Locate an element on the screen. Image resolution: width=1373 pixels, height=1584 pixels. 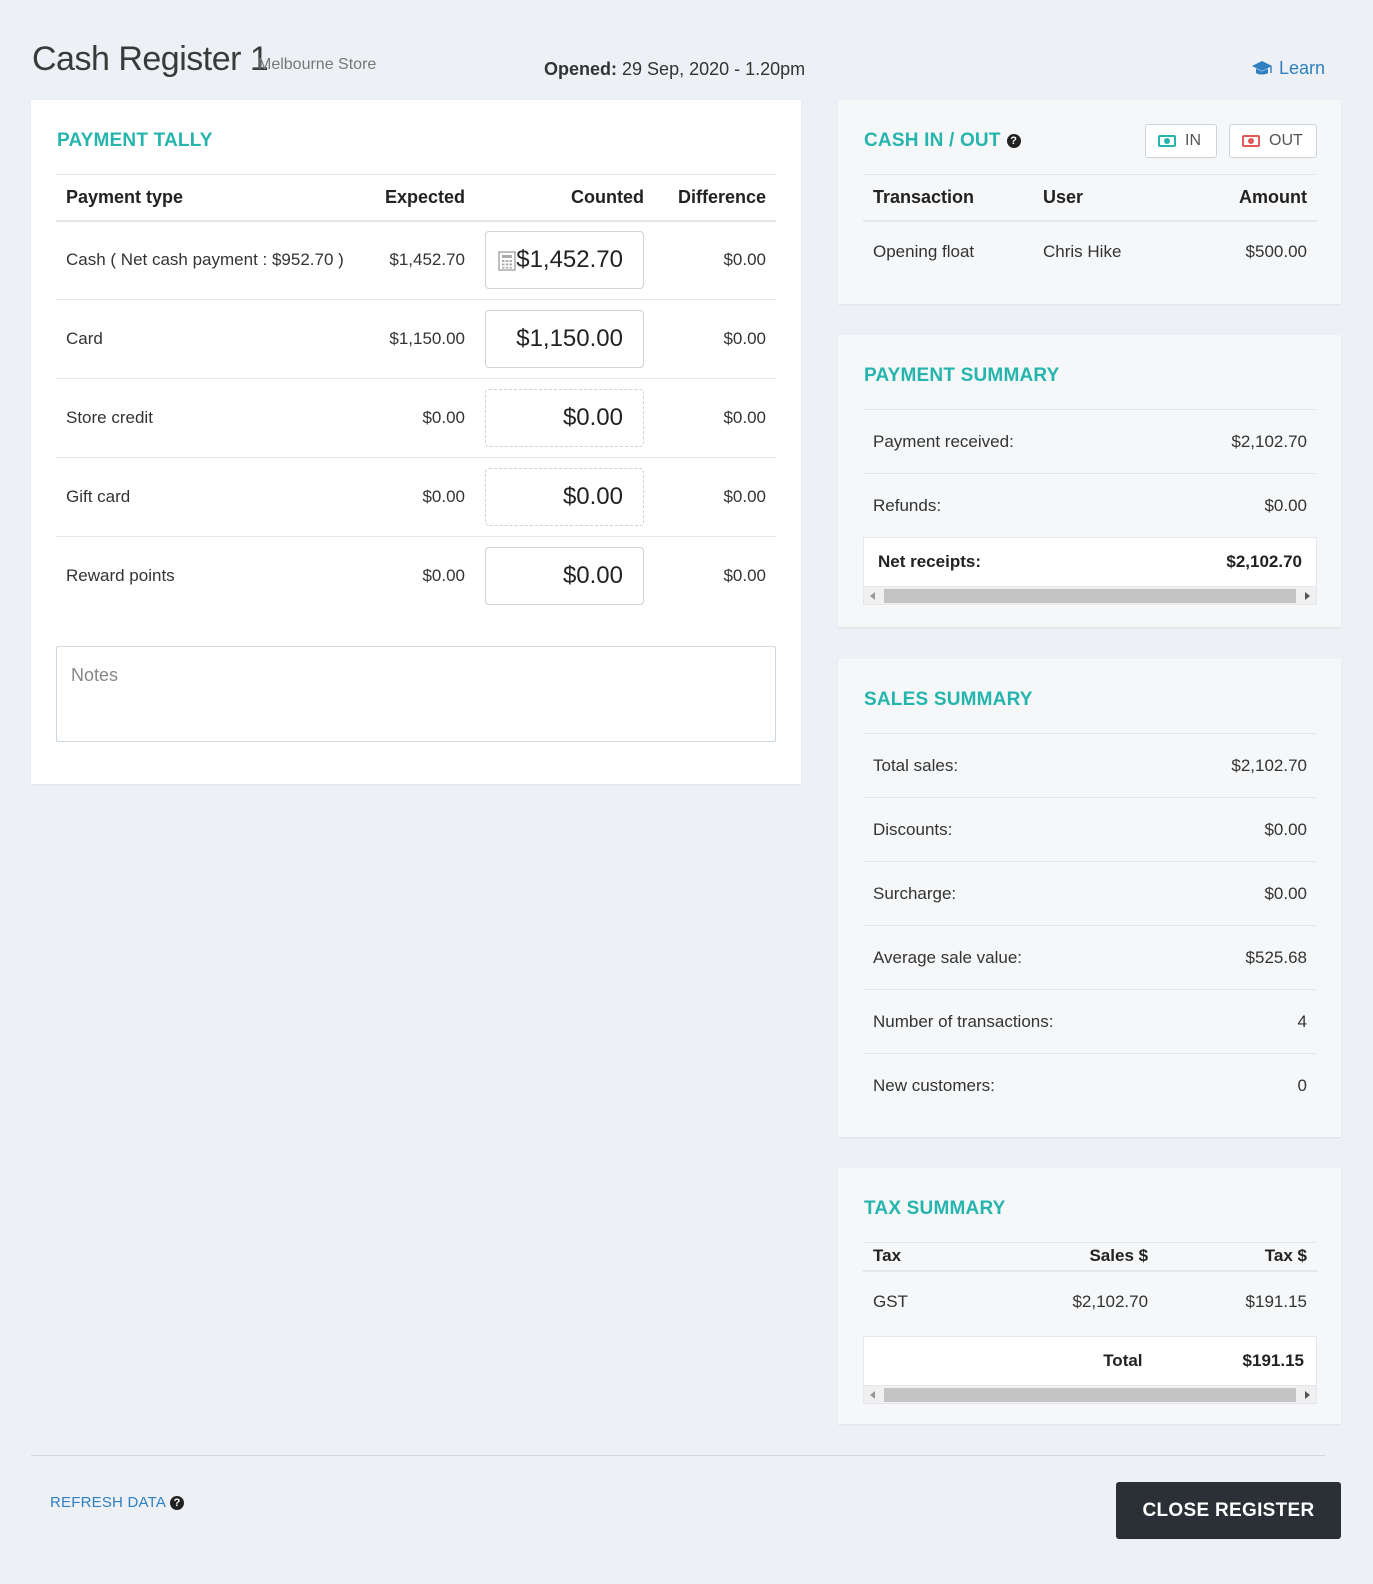
counted-gift-card-input: $0.00 is located at coordinates (564, 497).